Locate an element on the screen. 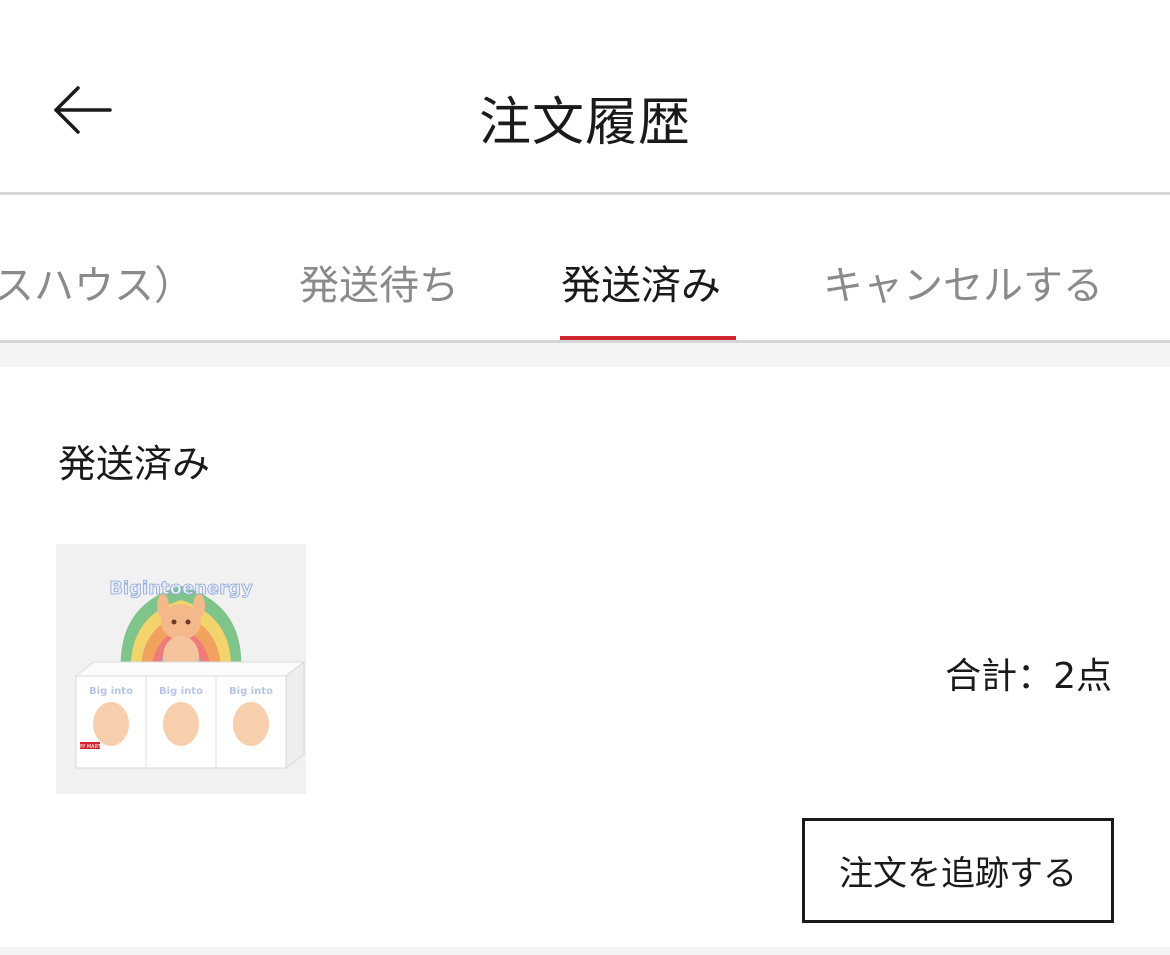  mini-box-text-3: Big into is located at coordinates (251, 691).